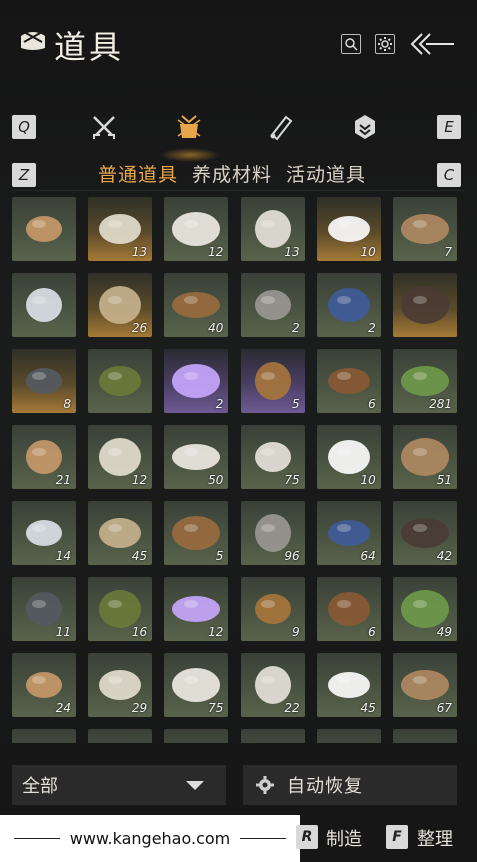  What do you see at coordinates (139, 632) in the screenshot?
I see `item-quantity: 16` at bounding box center [139, 632].